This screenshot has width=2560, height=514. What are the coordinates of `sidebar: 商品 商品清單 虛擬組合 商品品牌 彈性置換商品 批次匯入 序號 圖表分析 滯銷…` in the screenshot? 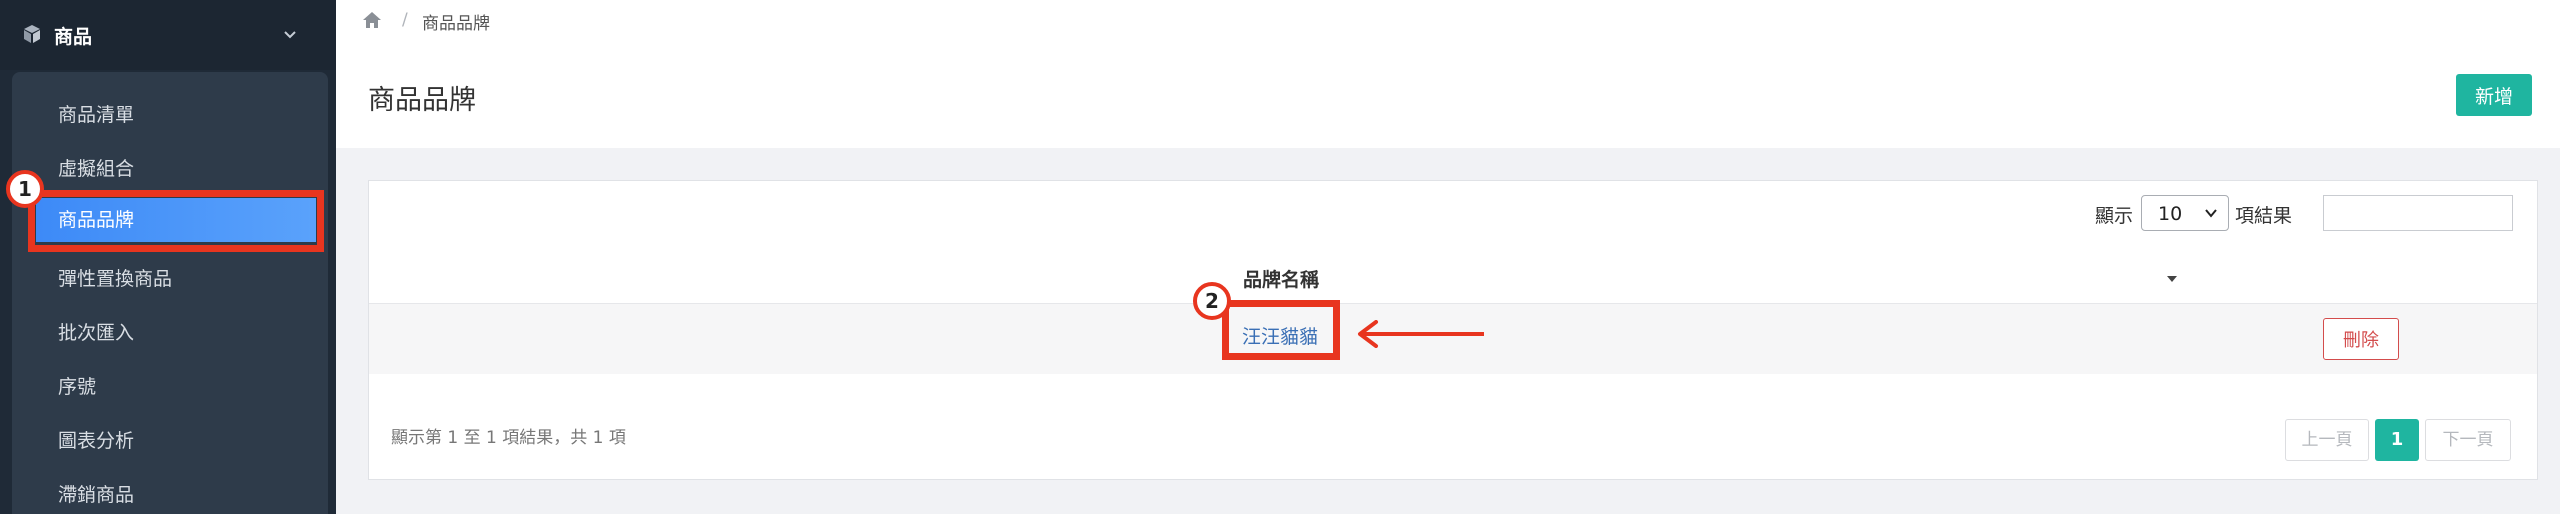 It's located at (168, 257).